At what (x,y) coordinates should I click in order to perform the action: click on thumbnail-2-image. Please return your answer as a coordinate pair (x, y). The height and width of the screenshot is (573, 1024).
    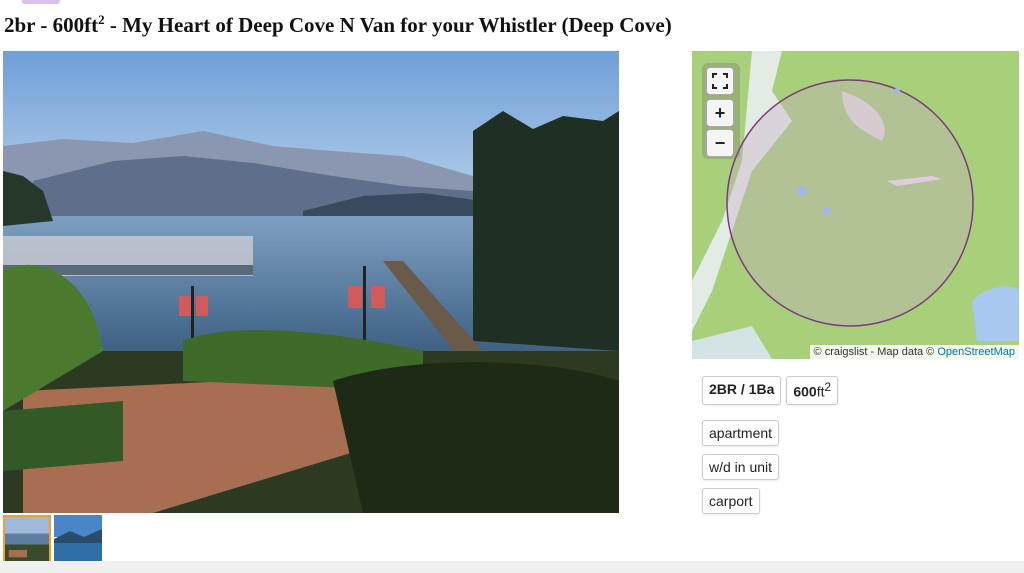
    Looking at the image, I should click on (78, 539).